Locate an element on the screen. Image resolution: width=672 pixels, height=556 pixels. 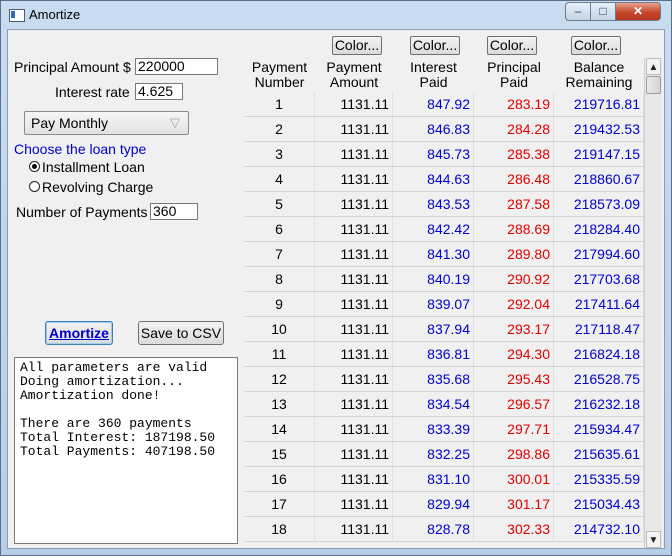
scroll-up-icon: ▲ is located at coordinates (653, 66).